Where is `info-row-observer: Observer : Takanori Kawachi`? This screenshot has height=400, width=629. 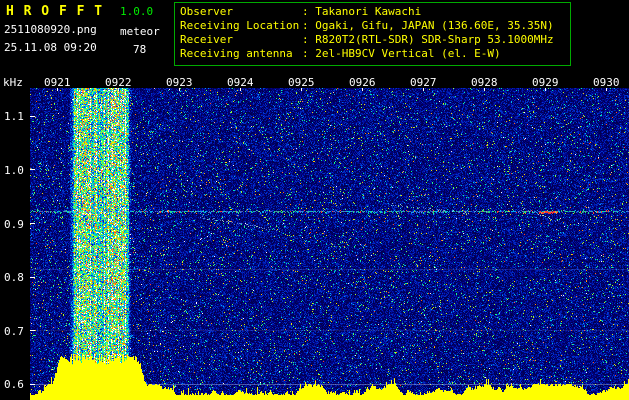 info-row-observer: Observer : Takanori Kawachi is located at coordinates (375, 12).